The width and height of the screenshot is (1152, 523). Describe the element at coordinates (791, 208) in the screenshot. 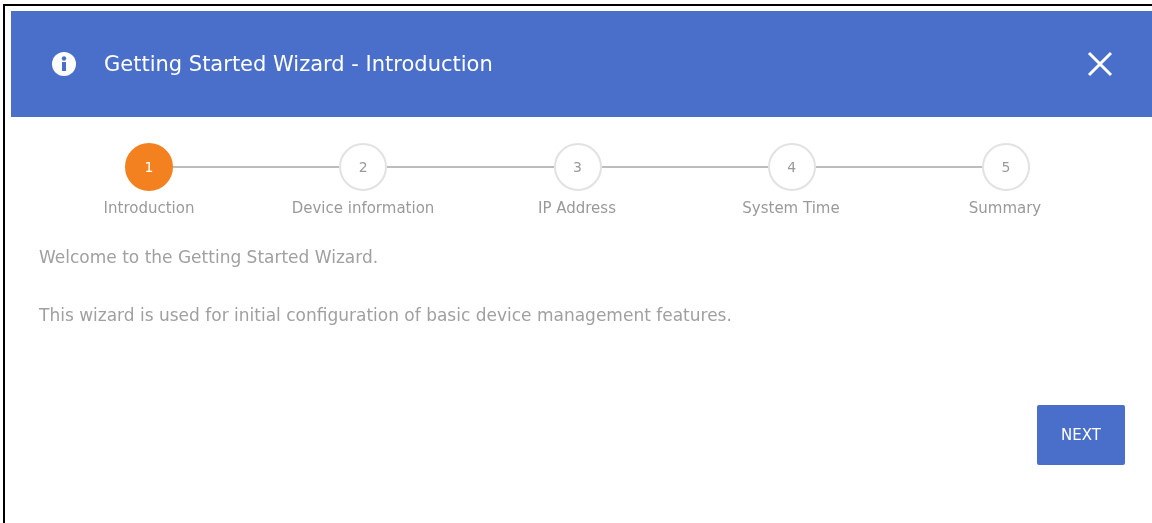

I see `step-label: System Time` at that location.